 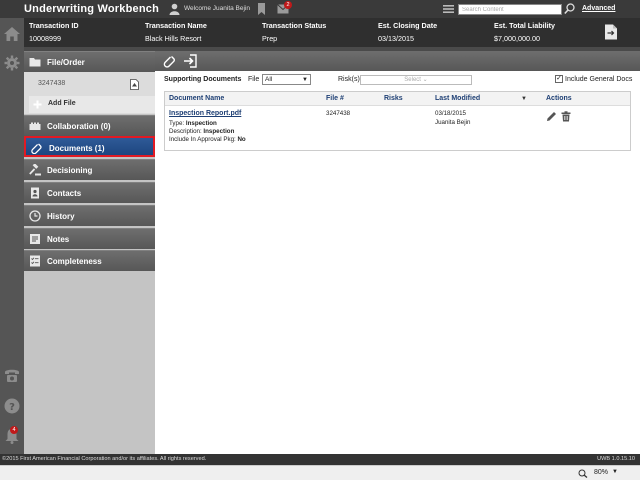 What do you see at coordinates (254, 79) in the screenshot?
I see `file-filter-label: File` at bounding box center [254, 79].